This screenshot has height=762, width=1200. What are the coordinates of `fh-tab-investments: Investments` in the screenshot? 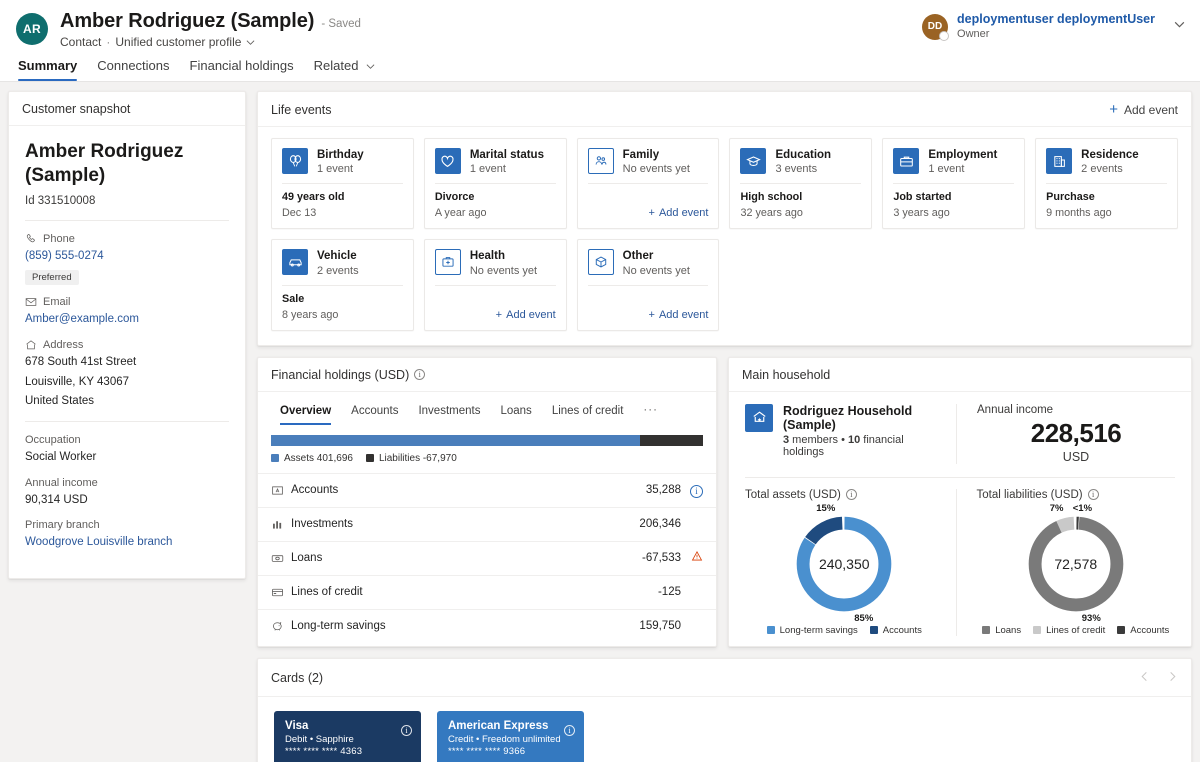 It's located at (449, 412).